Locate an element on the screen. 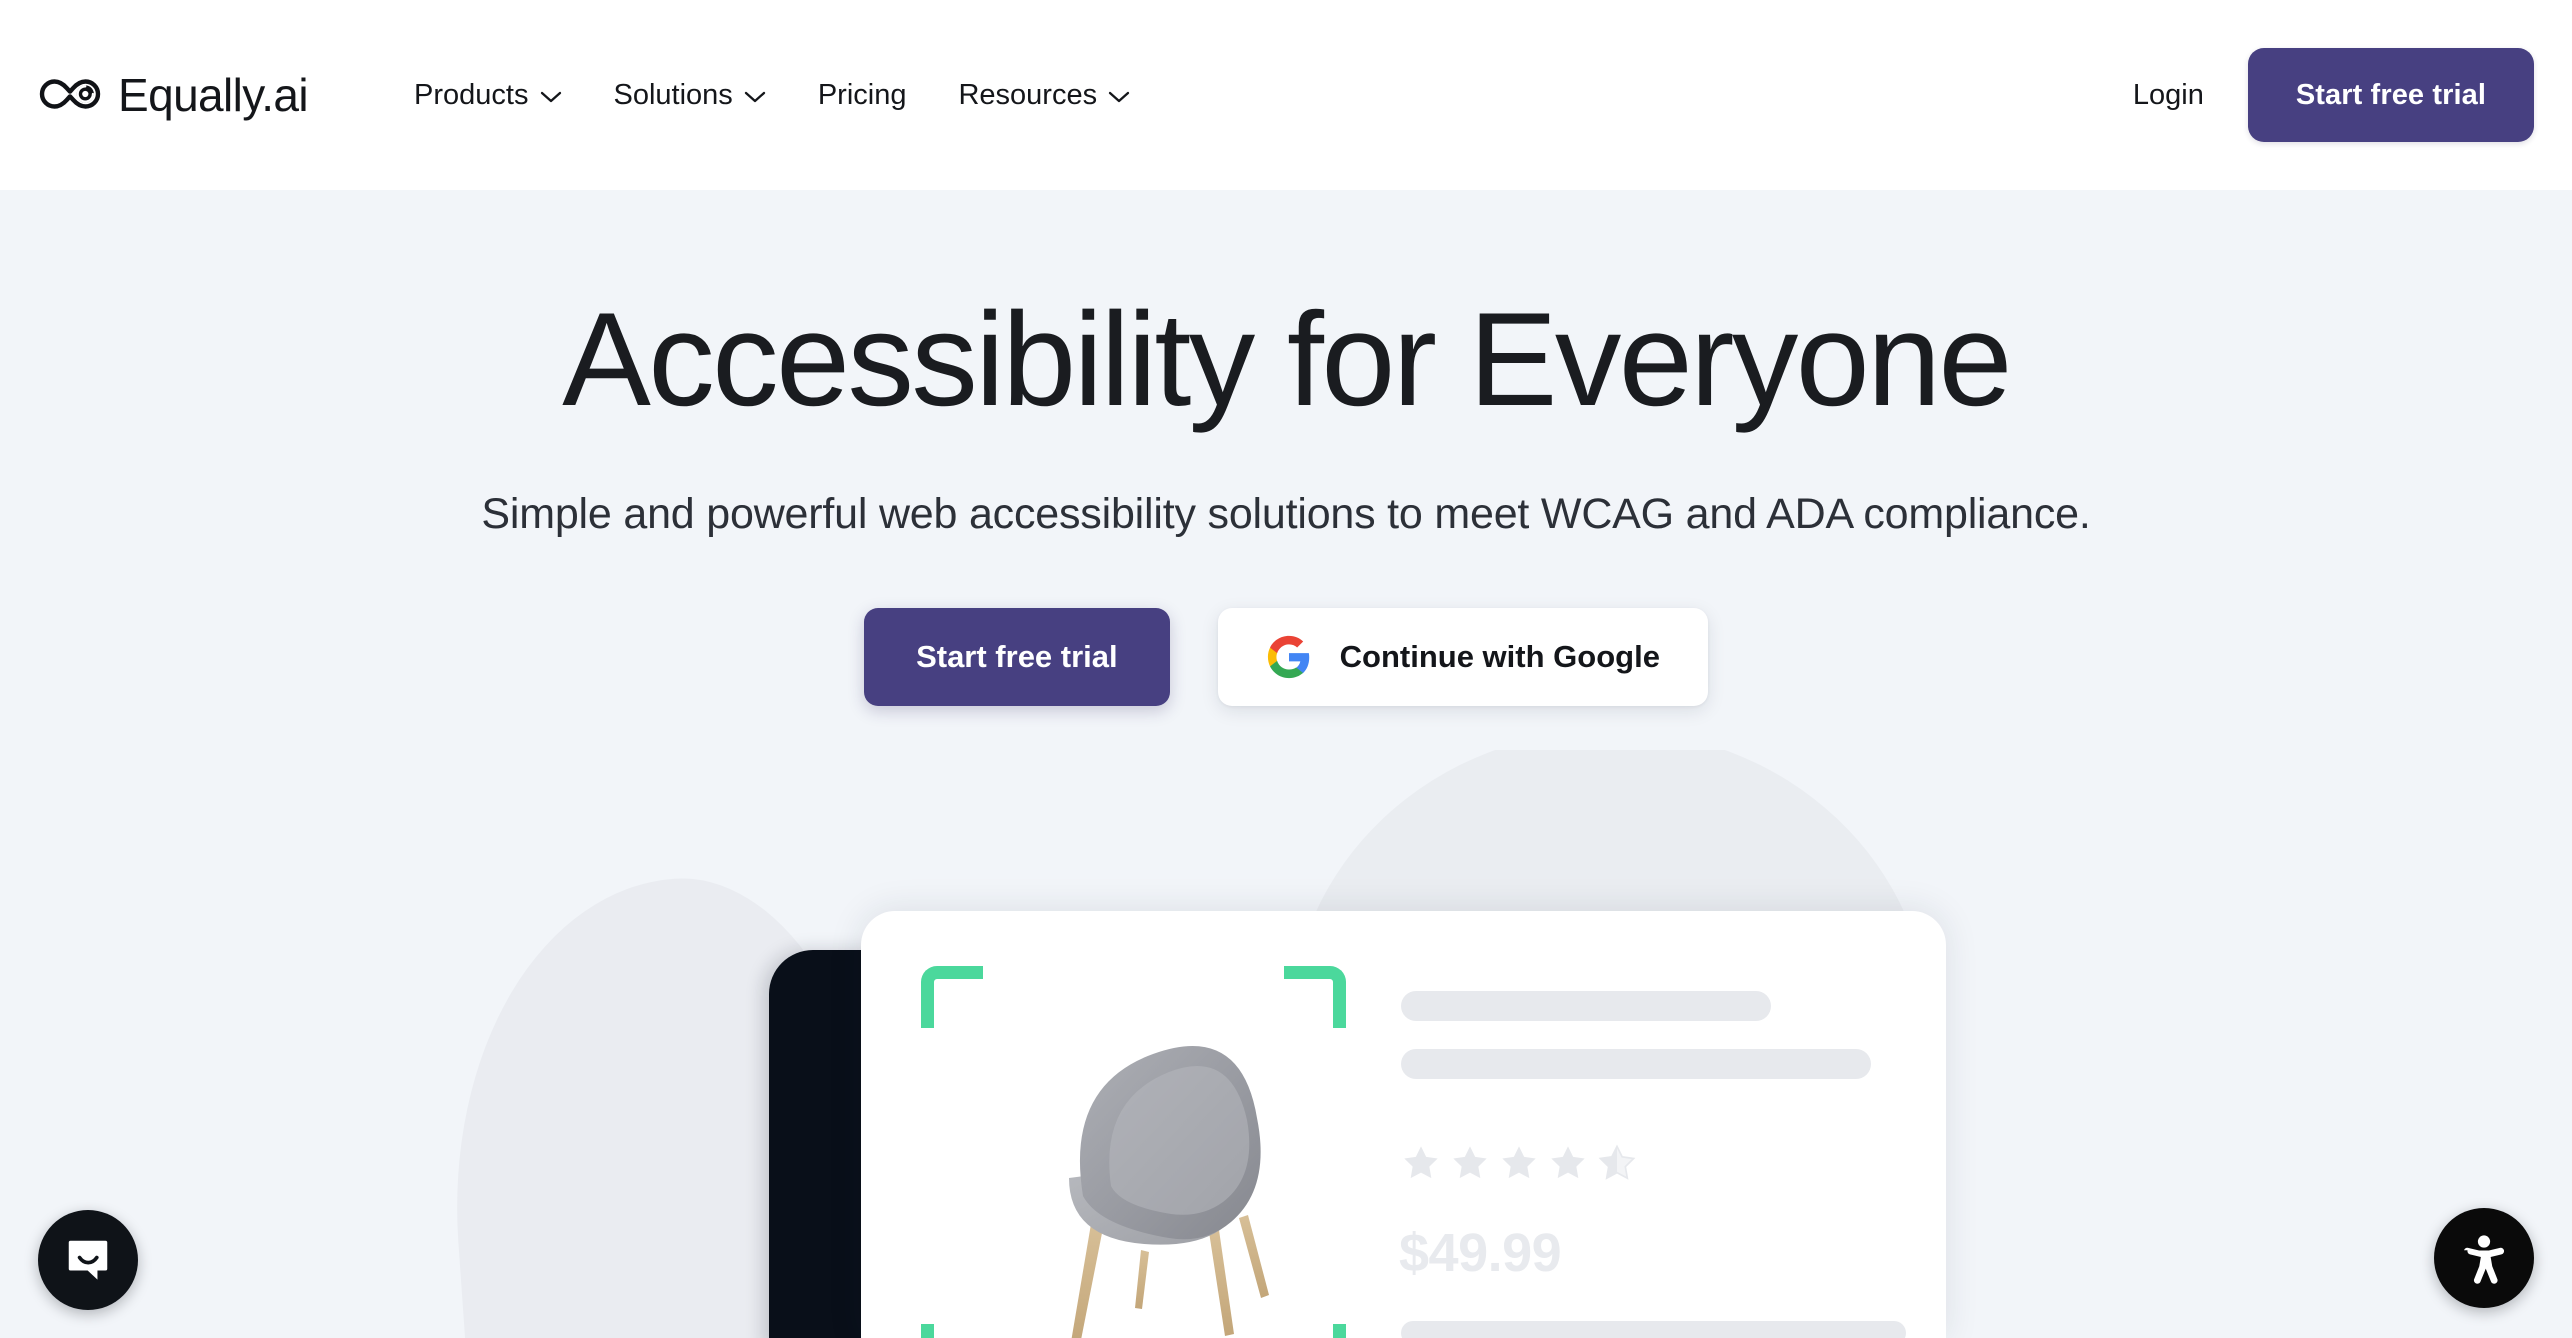 The width and height of the screenshot is (2572, 1338). nav-item-label: Pricing is located at coordinates (862, 94).